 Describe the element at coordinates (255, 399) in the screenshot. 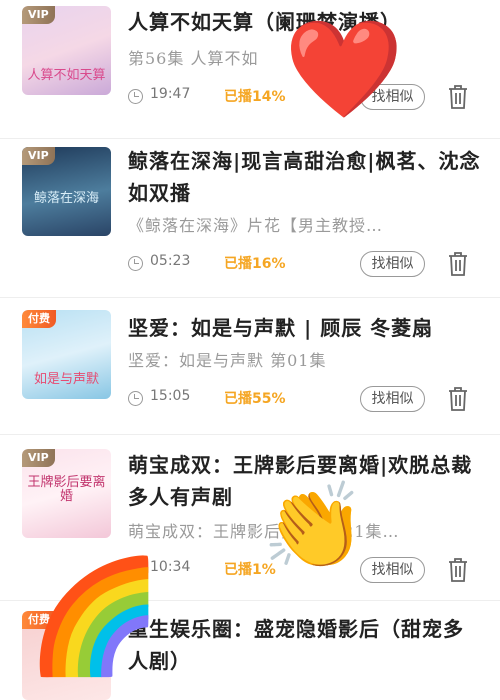

I see `played-progress: 已播55%` at that location.